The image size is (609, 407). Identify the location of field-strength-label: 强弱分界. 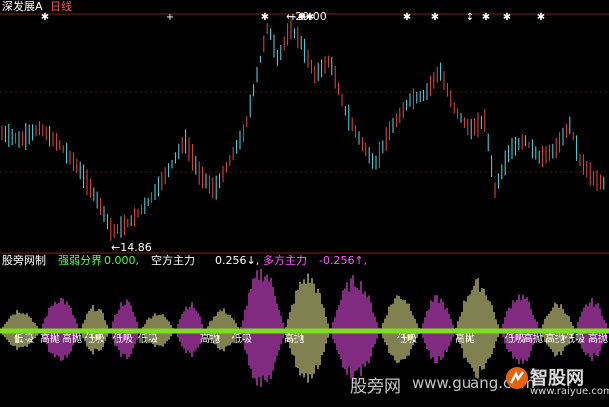
(80, 260).